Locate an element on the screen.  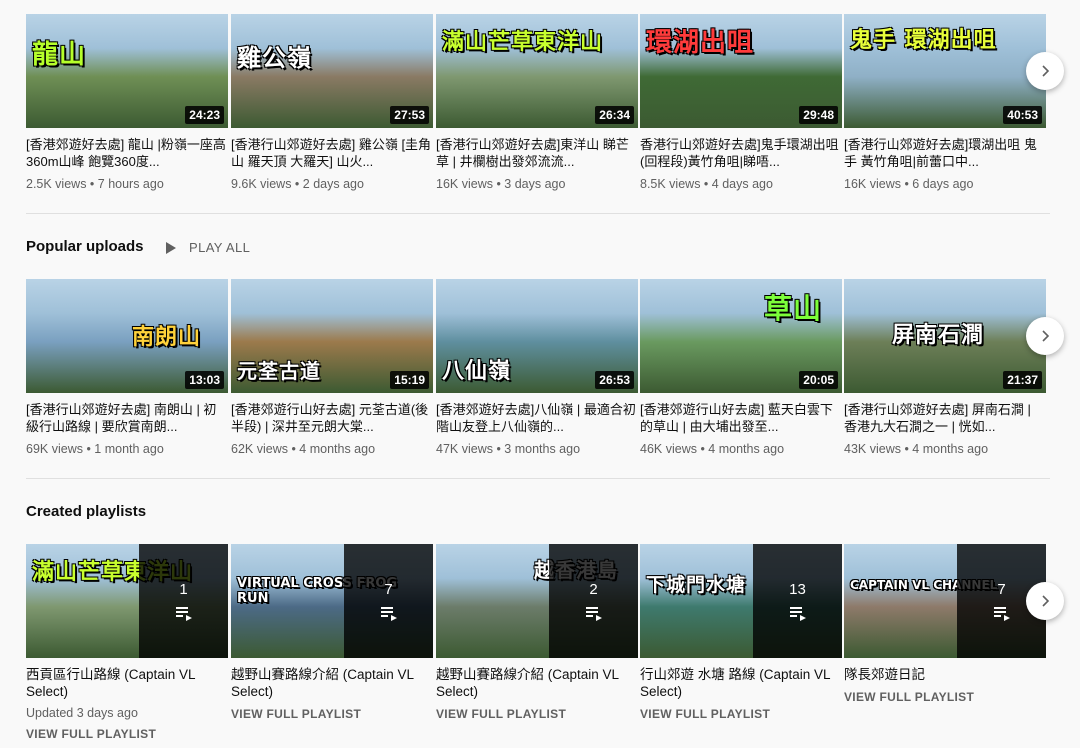
video-meta: 9.6K views • 2 days ago is located at coordinates (297, 184).